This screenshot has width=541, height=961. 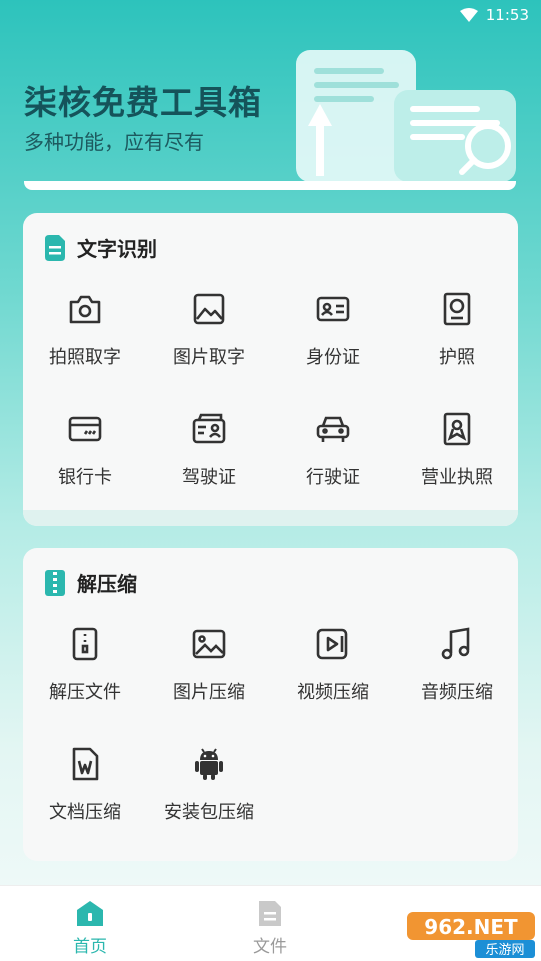 I want to click on card-wave-decoration, so click(x=270, y=518).